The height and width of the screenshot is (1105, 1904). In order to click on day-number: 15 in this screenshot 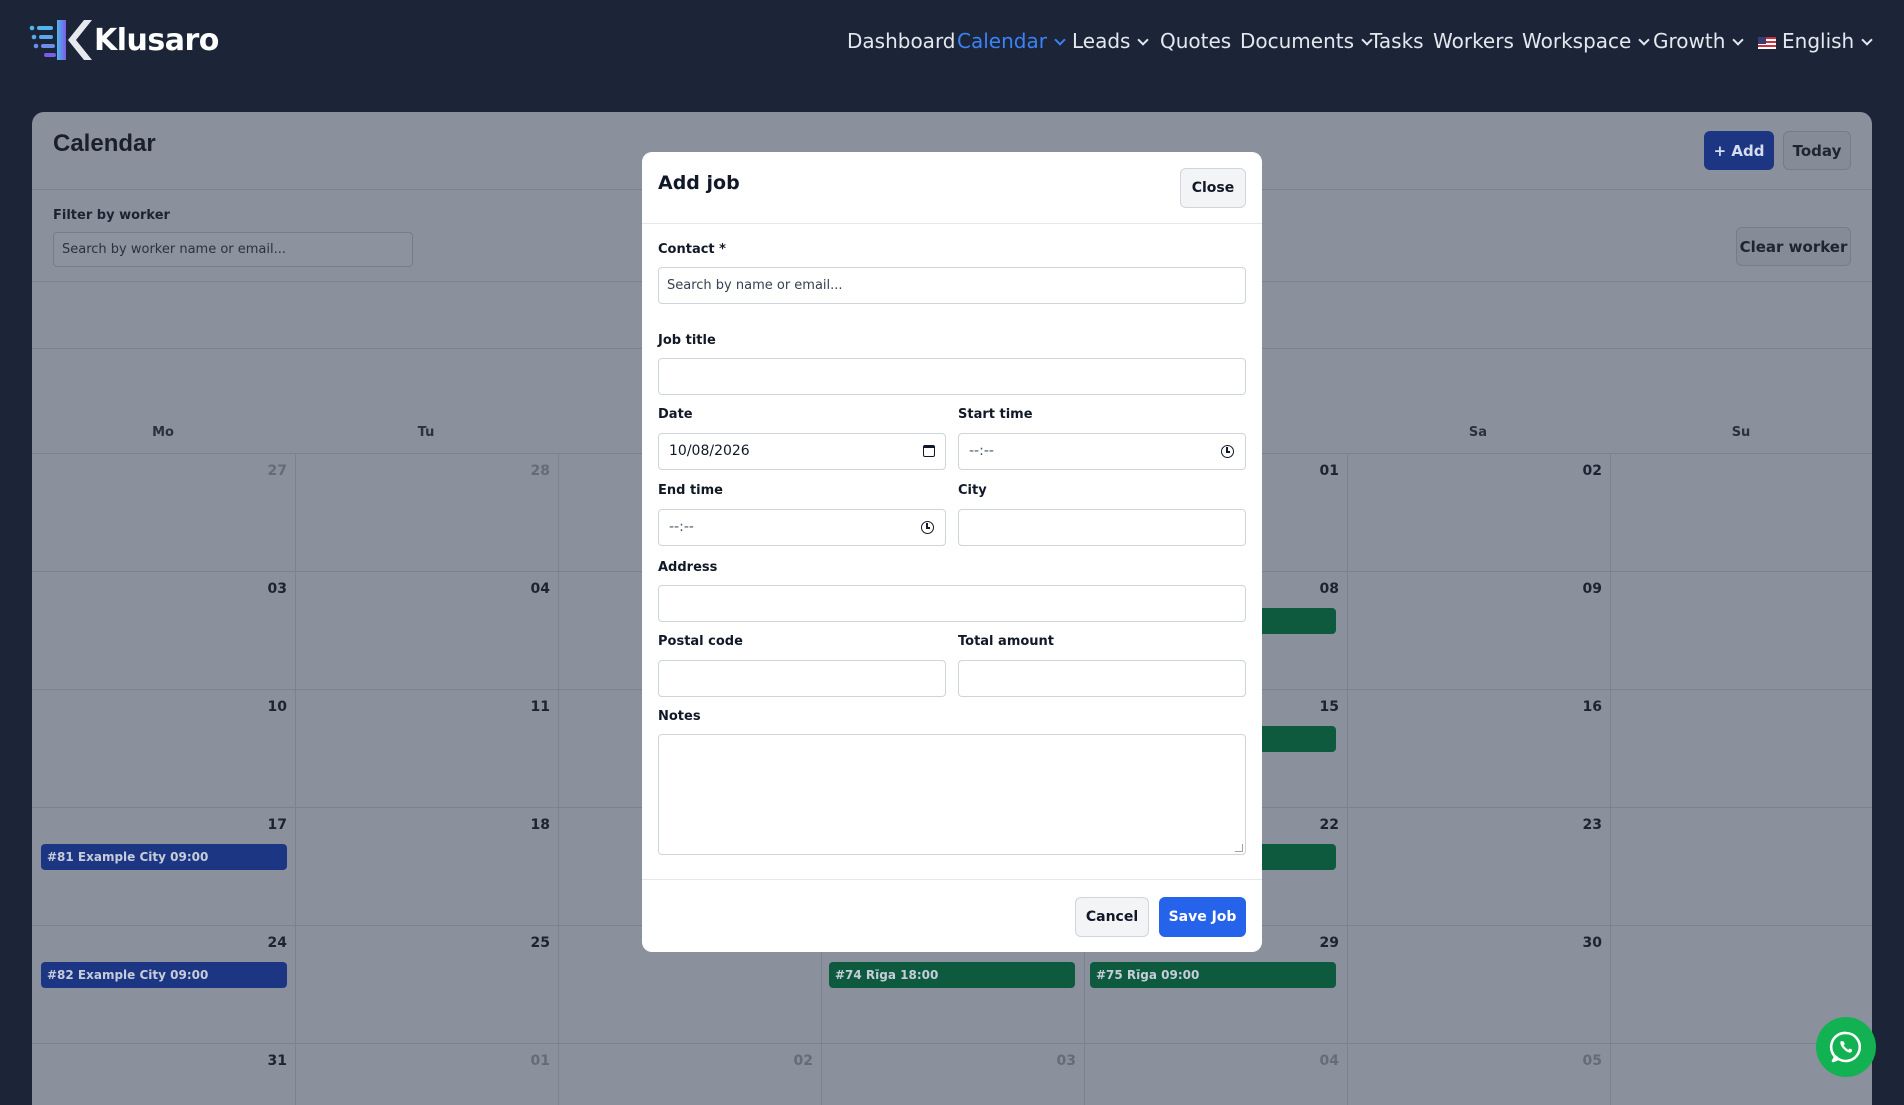, I will do `click(1319, 707)`.